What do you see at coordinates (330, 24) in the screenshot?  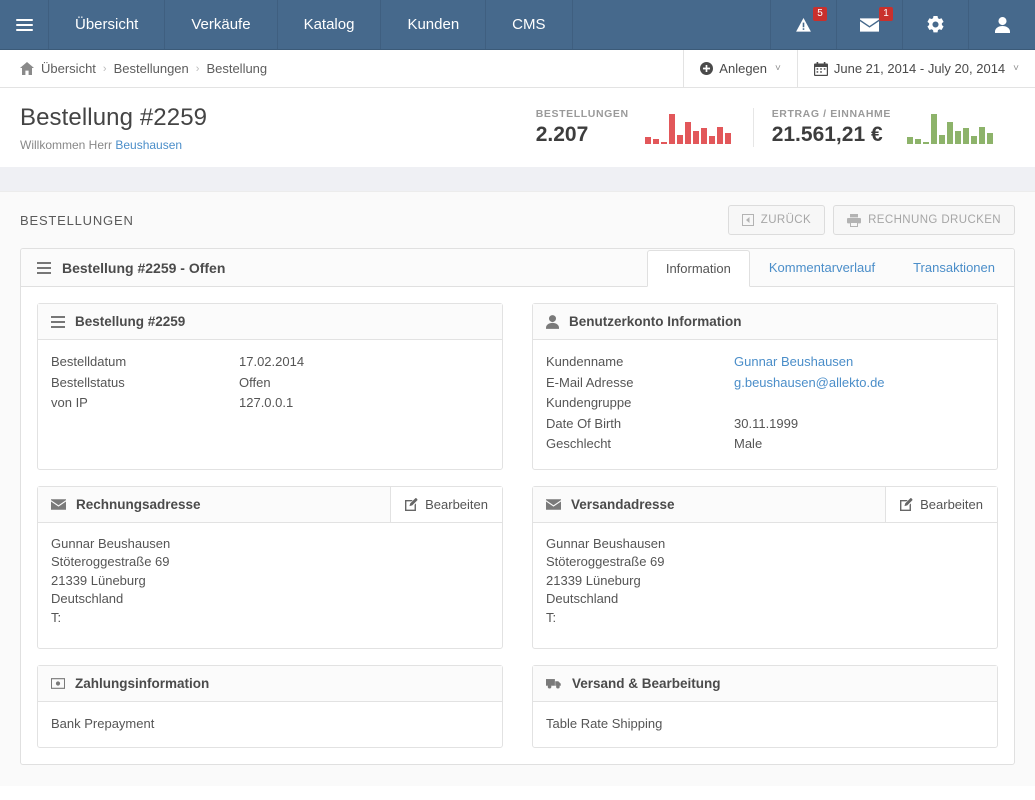 I see `nav-item-katalog: Katalog` at bounding box center [330, 24].